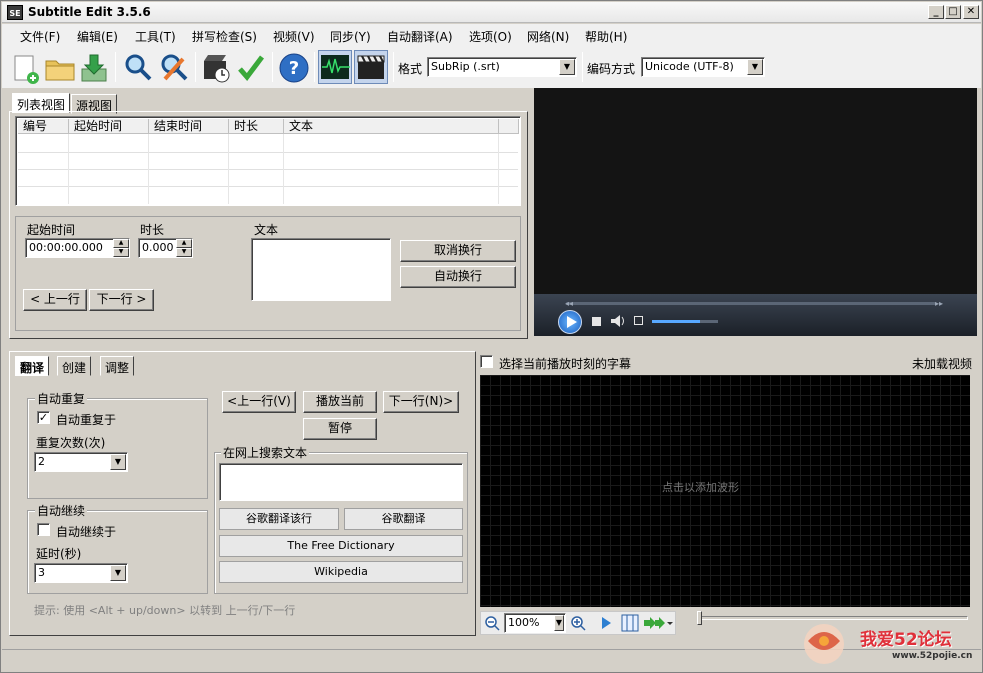  Describe the element at coordinates (268, 161) in the screenshot. I see `subtitle-list: 编号 起始时间 结束时间 时长 文本` at that location.